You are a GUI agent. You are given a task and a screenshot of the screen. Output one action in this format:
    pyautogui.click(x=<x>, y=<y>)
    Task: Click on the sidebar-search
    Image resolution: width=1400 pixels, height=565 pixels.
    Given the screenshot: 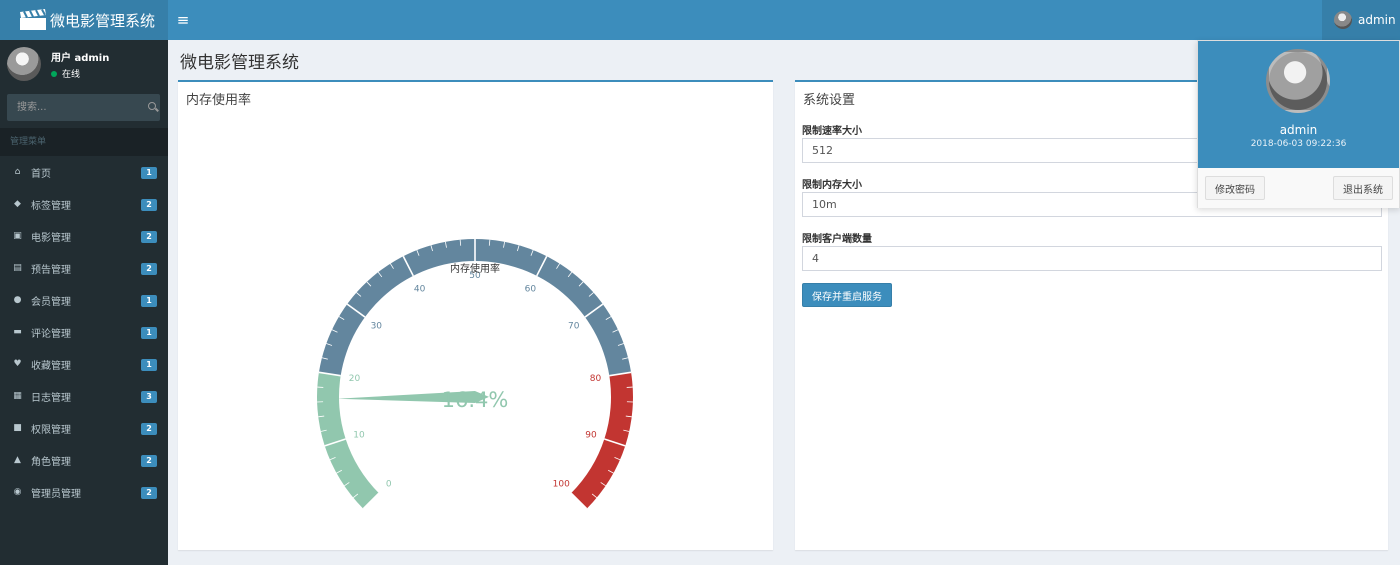 What is the action you would take?
    pyautogui.click(x=83, y=107)
    